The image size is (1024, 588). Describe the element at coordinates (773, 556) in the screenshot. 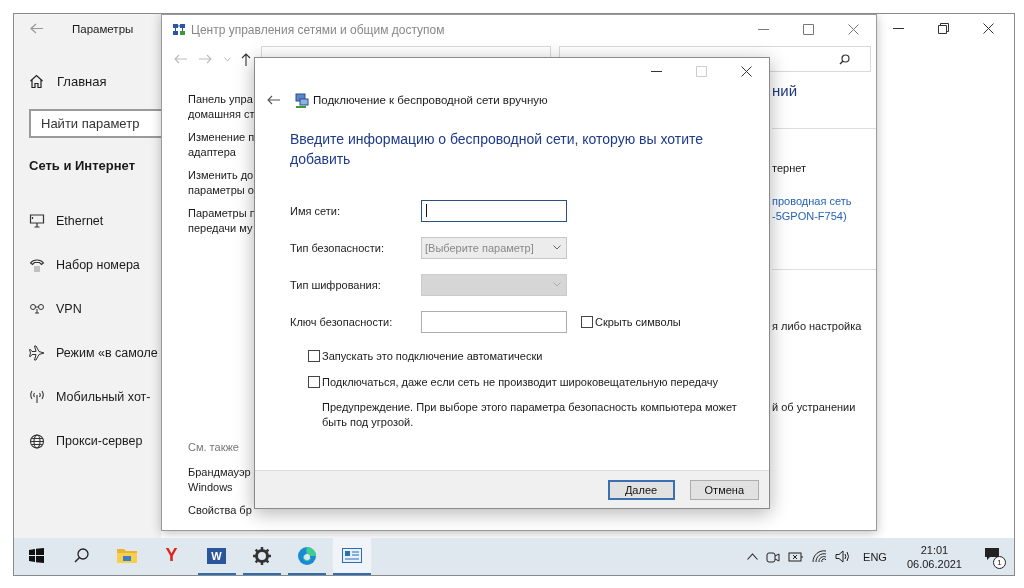

I see `camera-icon` at that location.